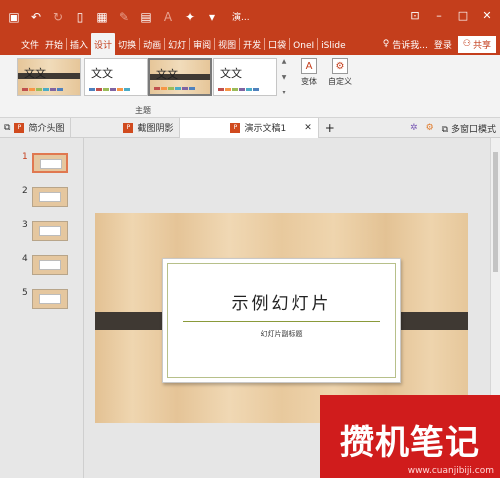  I want to click on title-card: 示例幻灯片 幻灯片副标题, so click(281, 320).